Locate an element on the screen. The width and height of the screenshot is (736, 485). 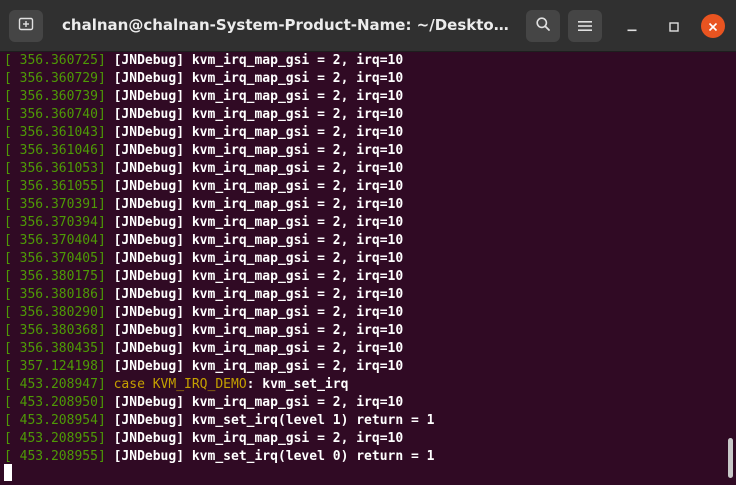
close-button is located at coordinates (713, 26).